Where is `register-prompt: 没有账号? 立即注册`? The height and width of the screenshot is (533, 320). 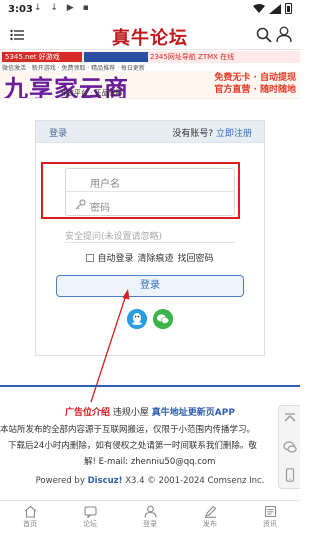 register-prompt: 没有账号? 立即注册 is located at coordinates (212, 132).